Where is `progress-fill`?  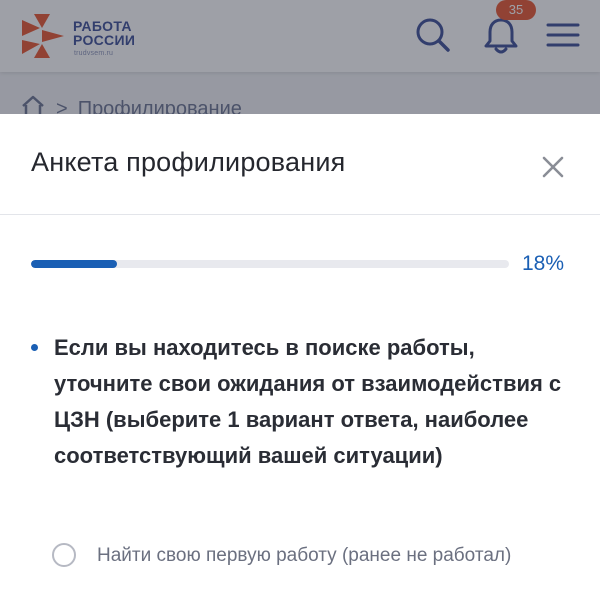
progress-fill is located at coordinates (74, 264).